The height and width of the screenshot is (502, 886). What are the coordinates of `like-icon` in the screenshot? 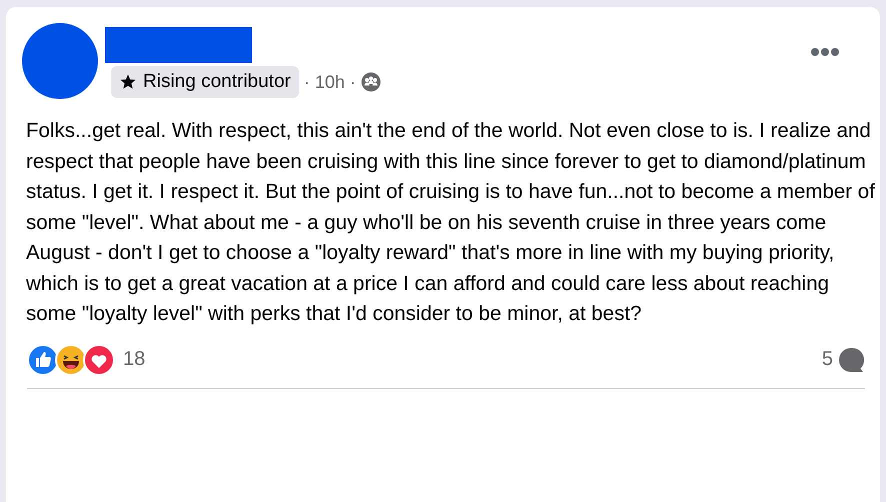 It's located at (43, 360).